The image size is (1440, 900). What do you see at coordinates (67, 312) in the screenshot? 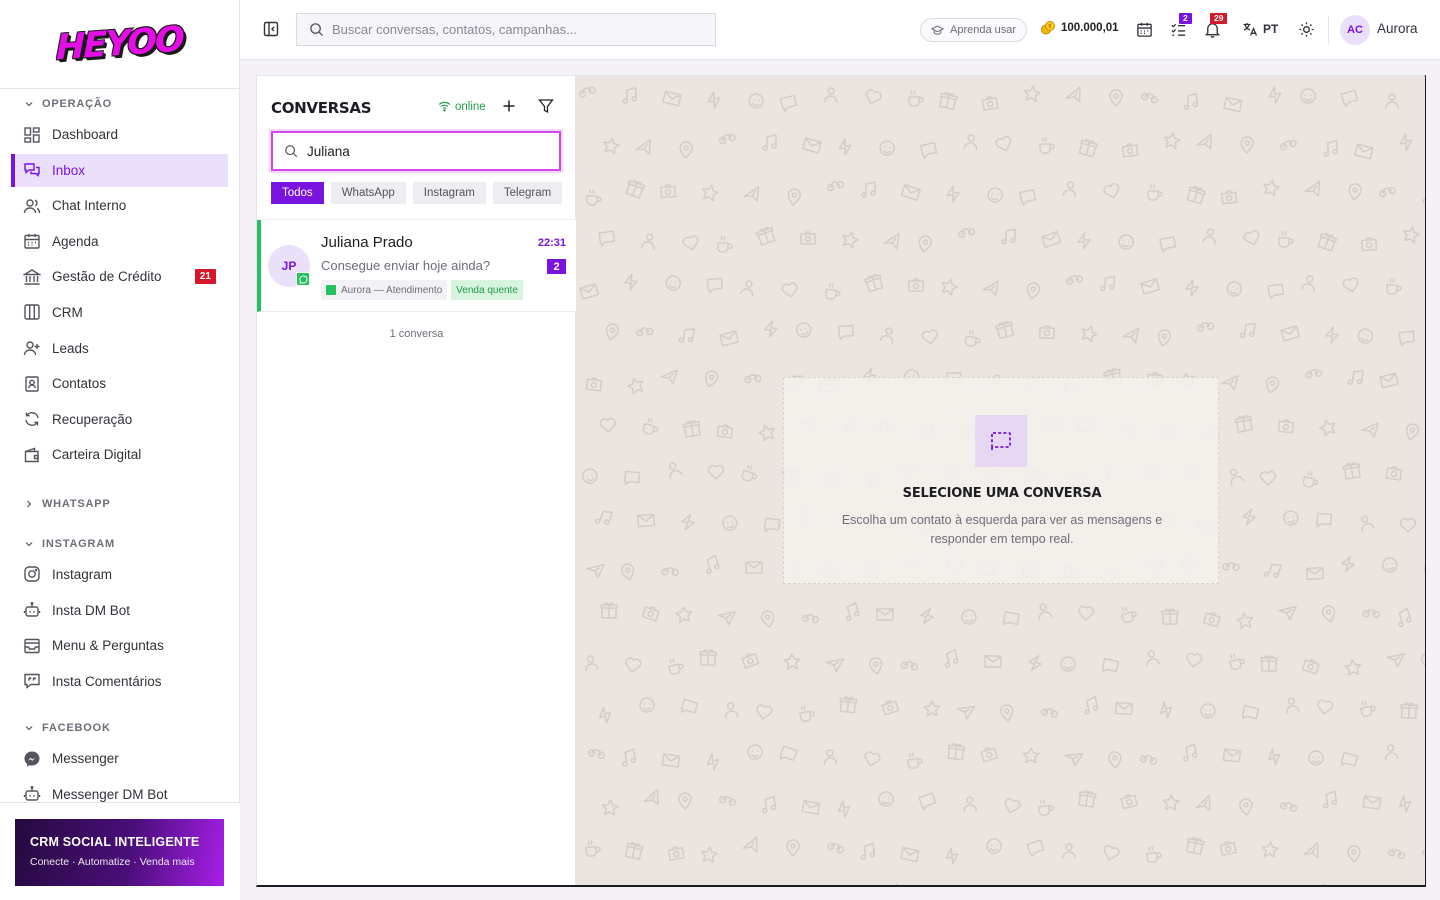
I see `sidebar-item-label: CRM` at bounding box center [67, 312].